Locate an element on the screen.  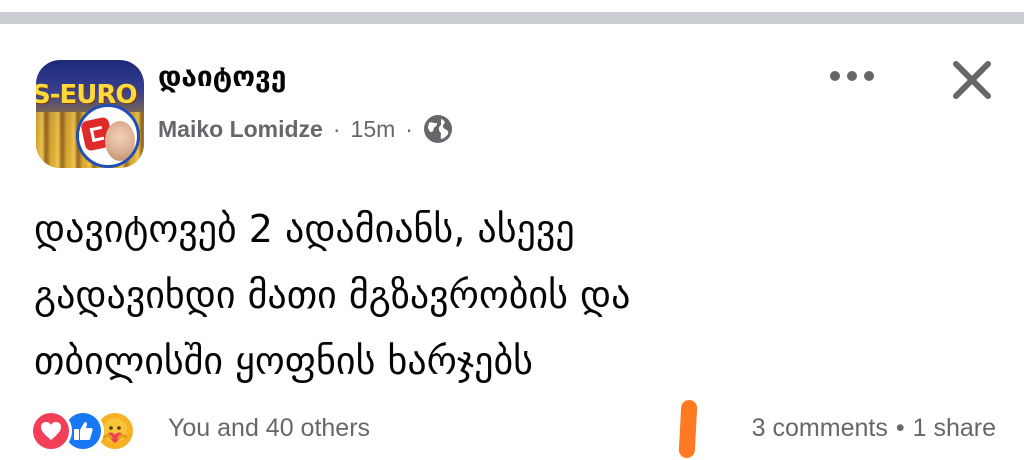
comments-count-link: 3 comments is located at coordinates (820, 428).